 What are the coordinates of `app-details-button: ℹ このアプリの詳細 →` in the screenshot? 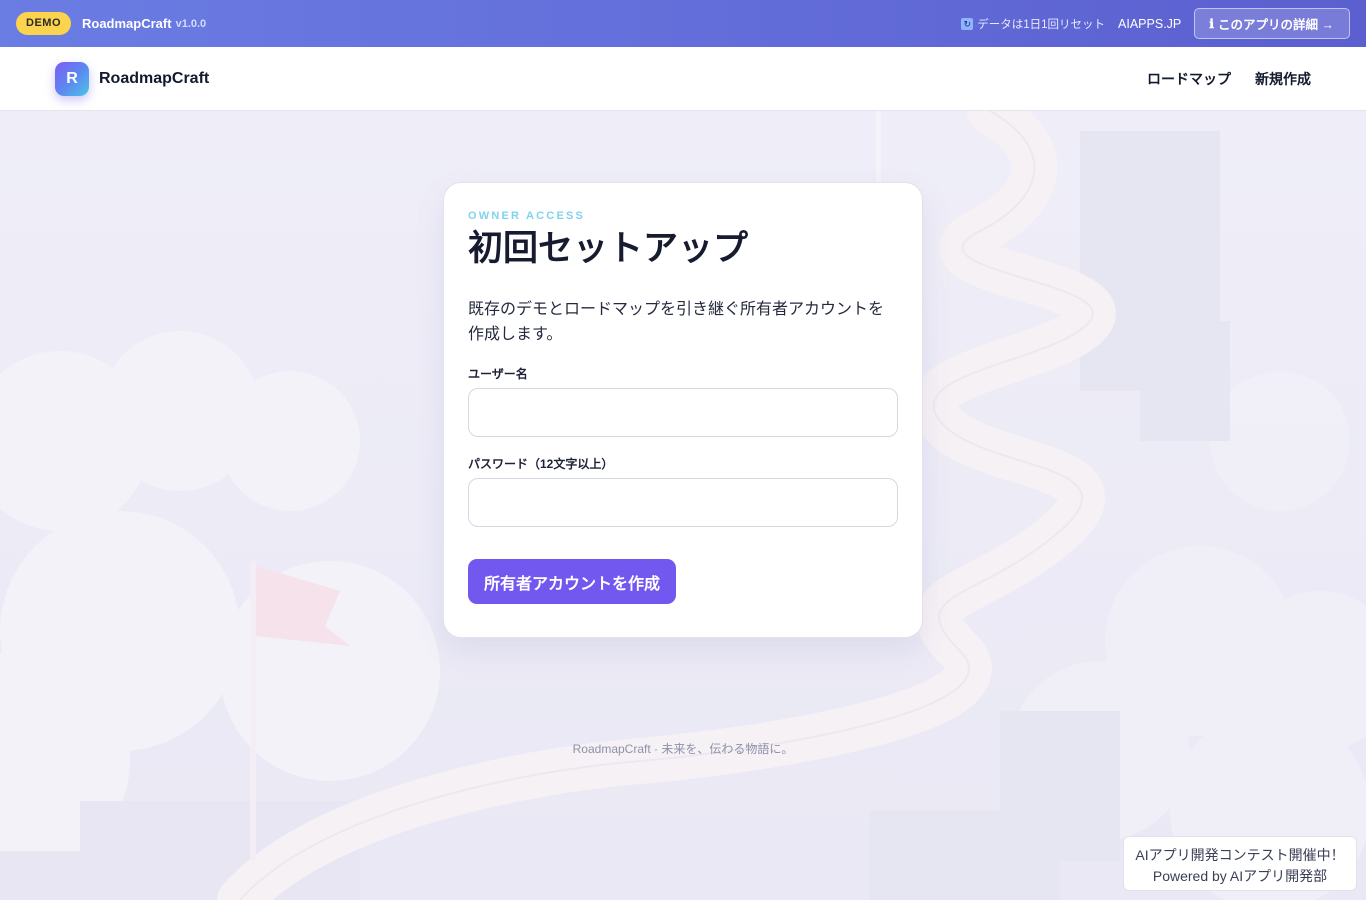 It's located at (1272, 23).